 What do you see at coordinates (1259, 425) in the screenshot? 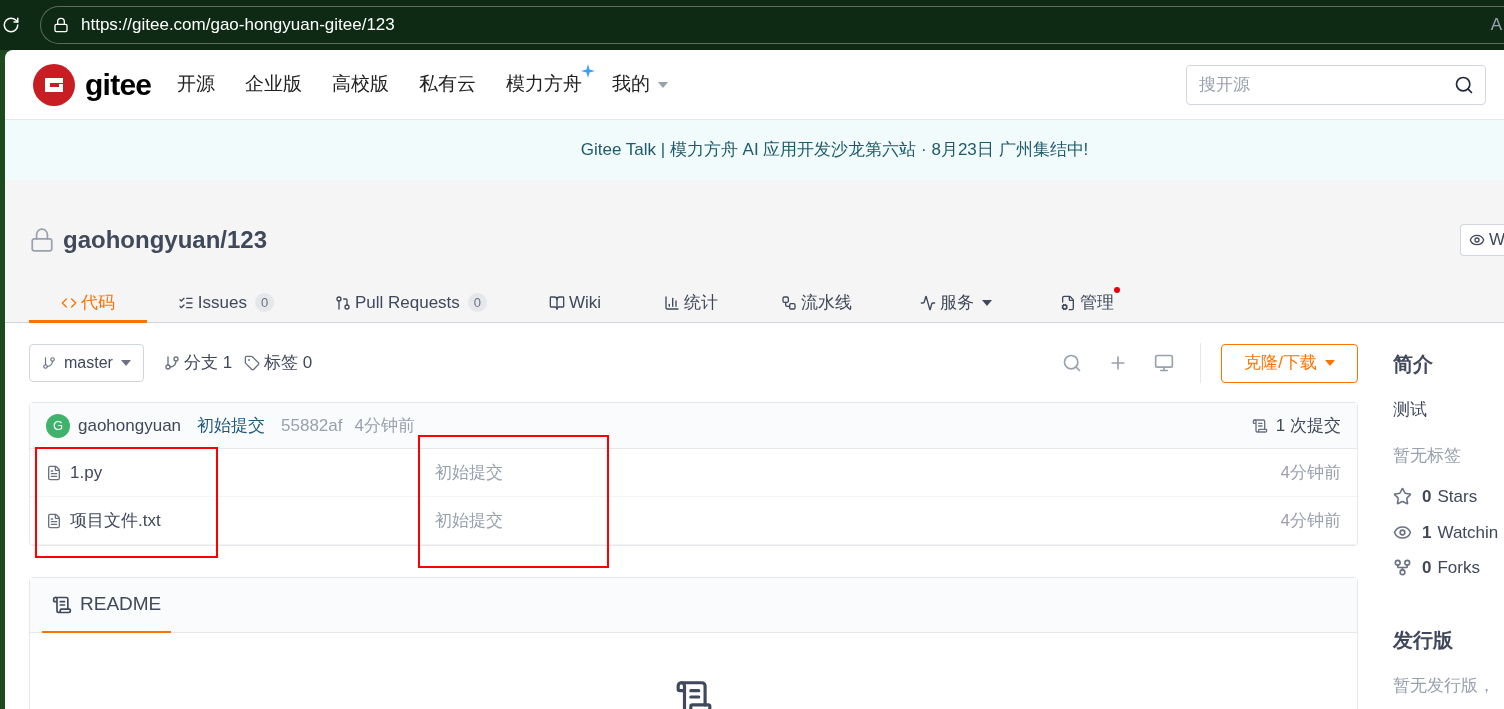
I see `commits-icon` at bounding box center [1259, 425].